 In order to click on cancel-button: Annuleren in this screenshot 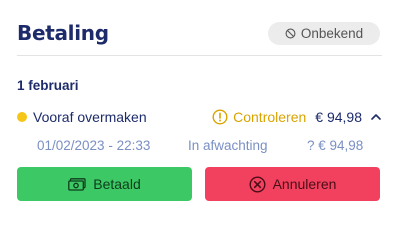, I will do `click(292, 184)`.